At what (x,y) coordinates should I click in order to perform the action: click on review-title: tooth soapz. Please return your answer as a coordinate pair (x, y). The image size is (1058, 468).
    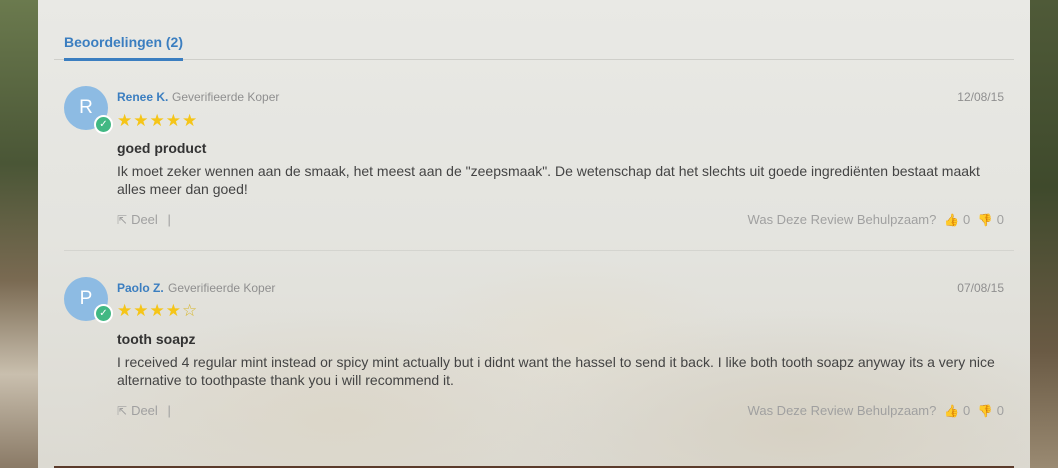
    Looking at the image, I should click on (156, 339).